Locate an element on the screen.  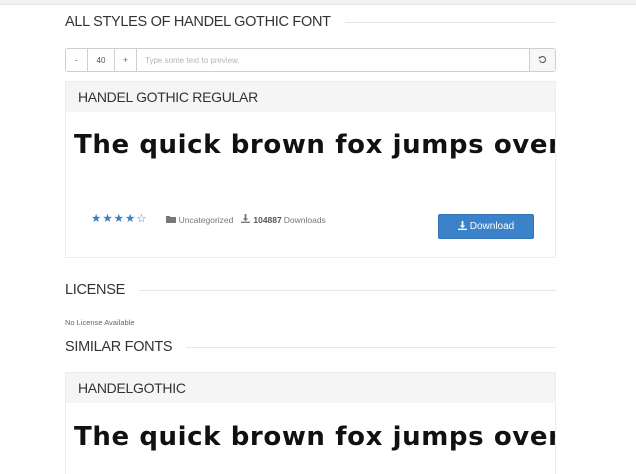
star-half-icon: ☆ is located at coordinates (141, 219).